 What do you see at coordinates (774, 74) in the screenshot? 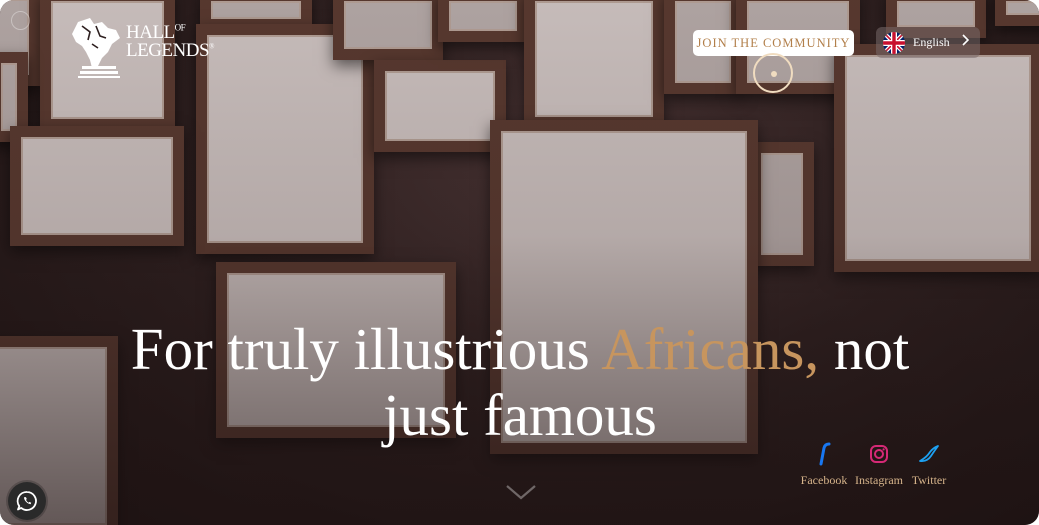
I see `cursor-dot` at bounding box center [774, 74].